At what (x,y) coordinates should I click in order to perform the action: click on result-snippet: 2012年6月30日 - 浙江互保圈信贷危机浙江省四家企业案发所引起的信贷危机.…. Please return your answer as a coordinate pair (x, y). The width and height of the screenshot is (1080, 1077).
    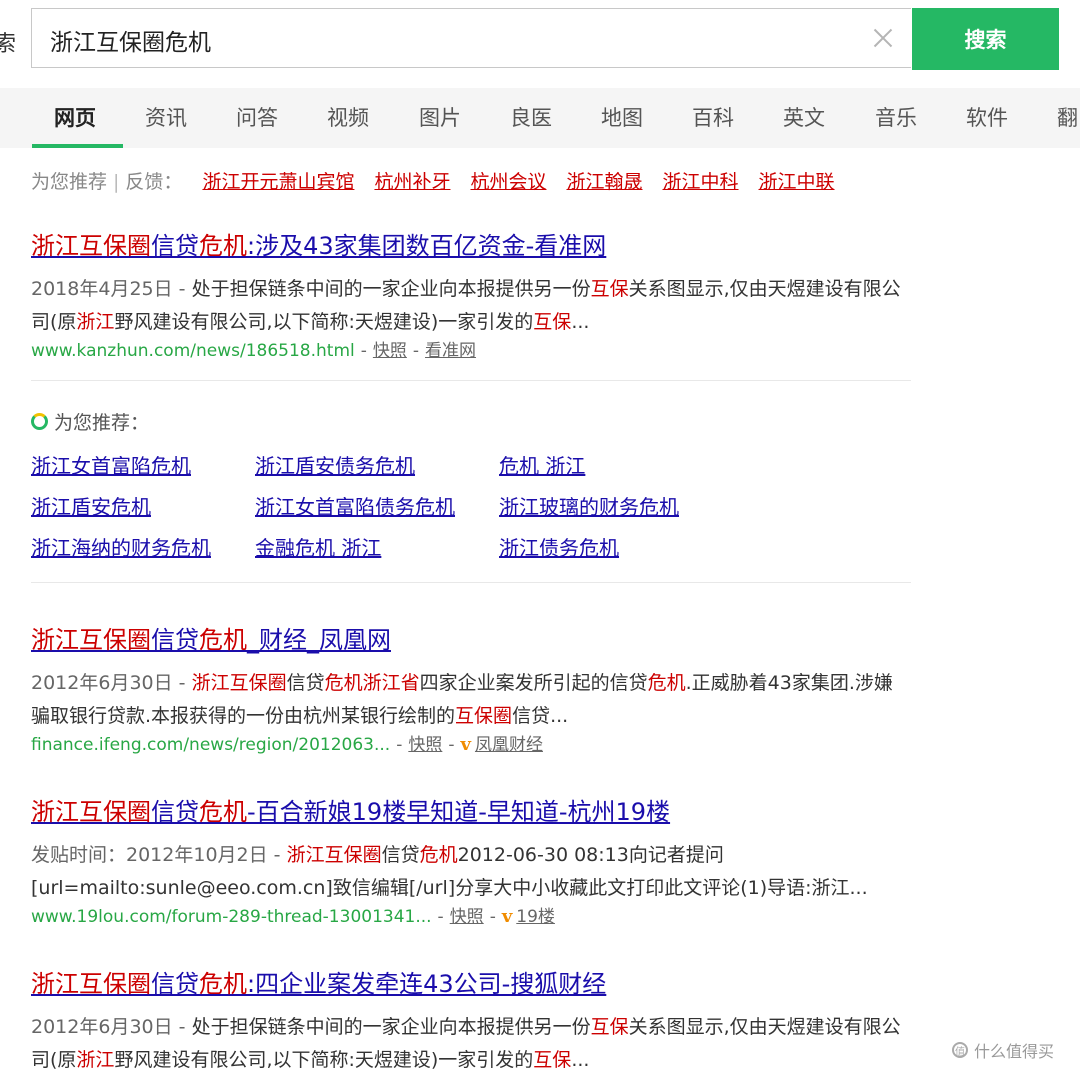
    Looking at the image, I should click on (471, 700).